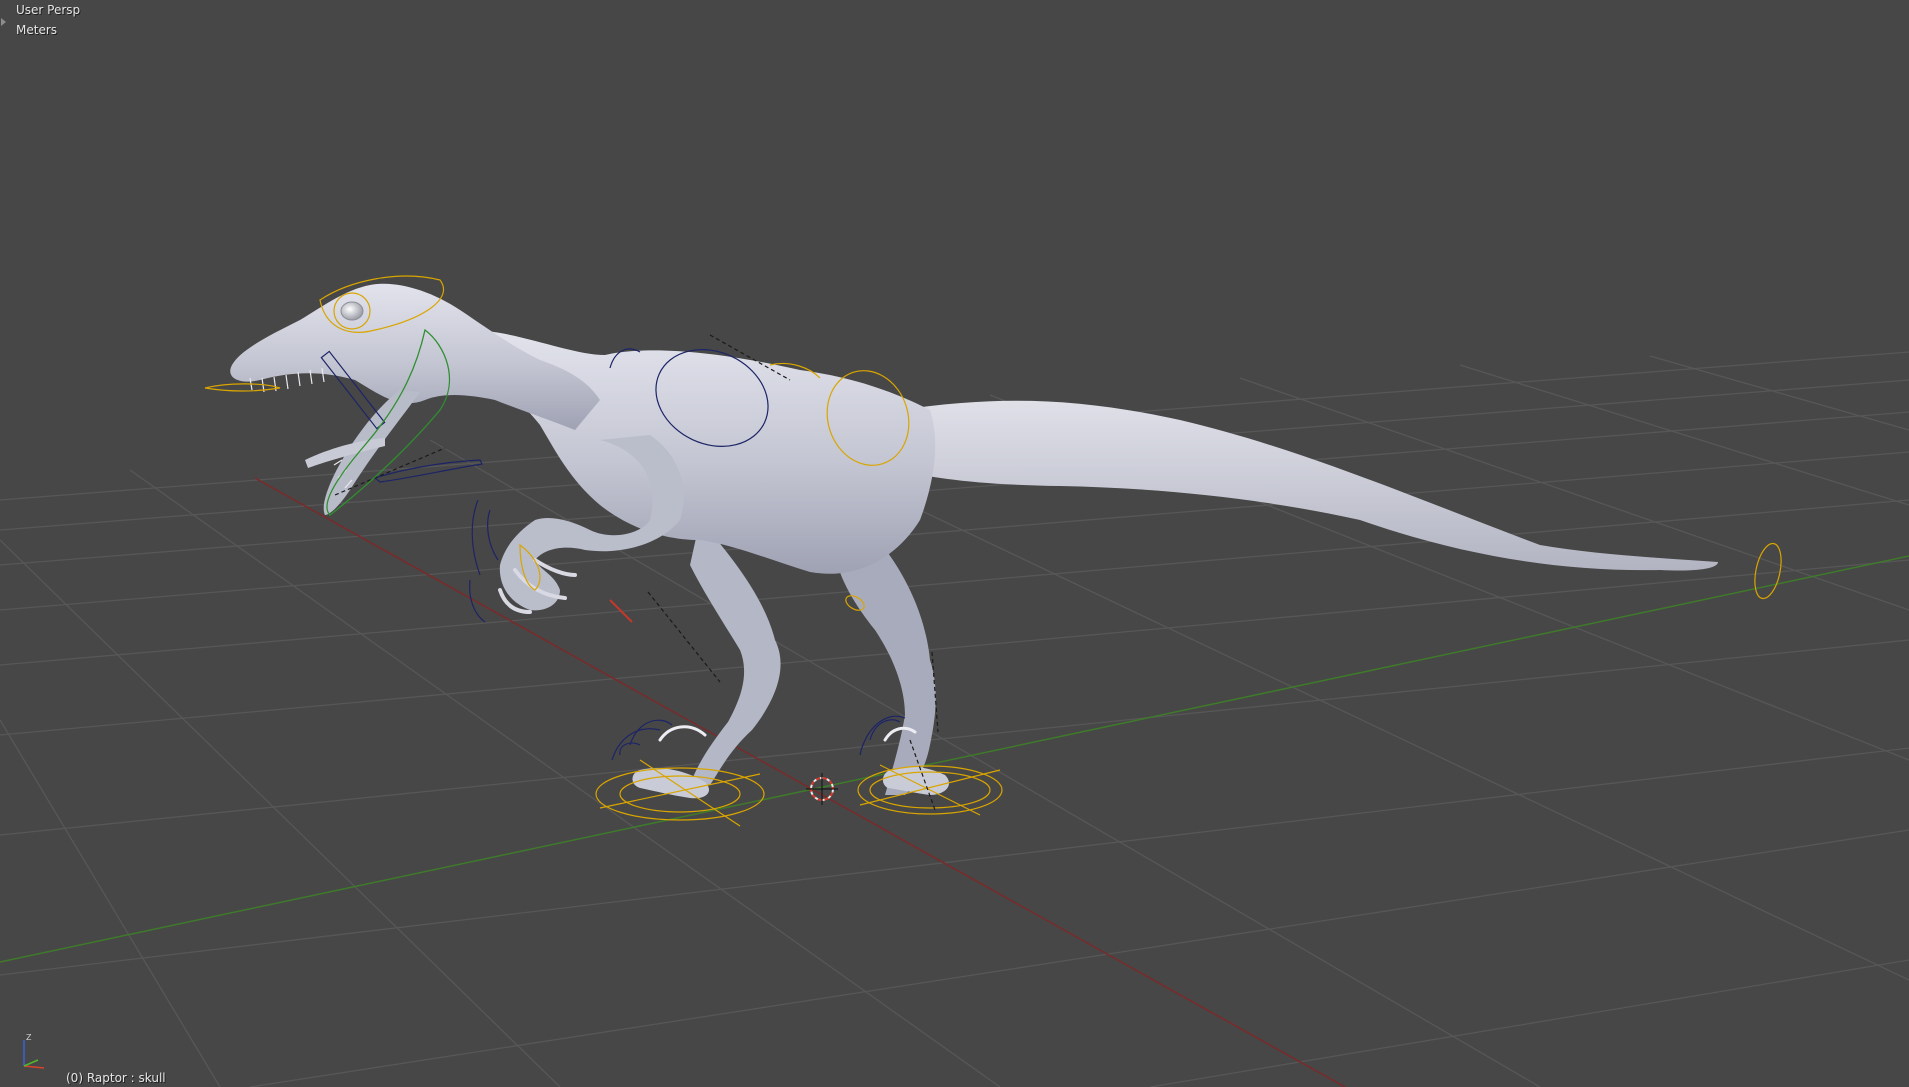 Image resolution: width=1909 pixels, height=1087 pixels. I want to click on active-object-label: (0) Raptor : skull, so click(116, 1078).